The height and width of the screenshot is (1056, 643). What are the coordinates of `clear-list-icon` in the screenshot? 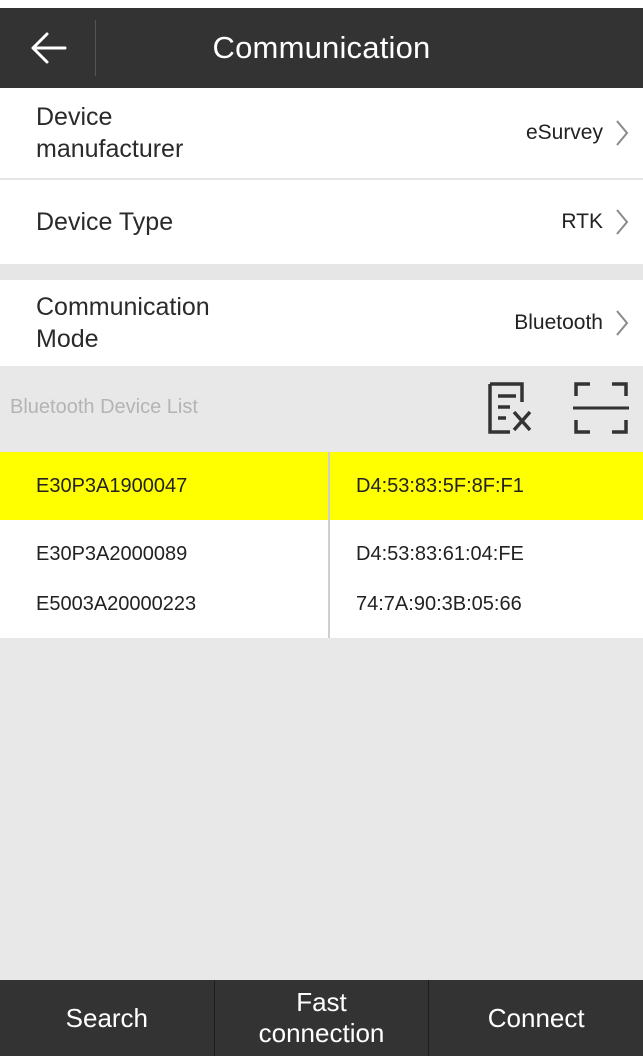 It's located at (511, 408).